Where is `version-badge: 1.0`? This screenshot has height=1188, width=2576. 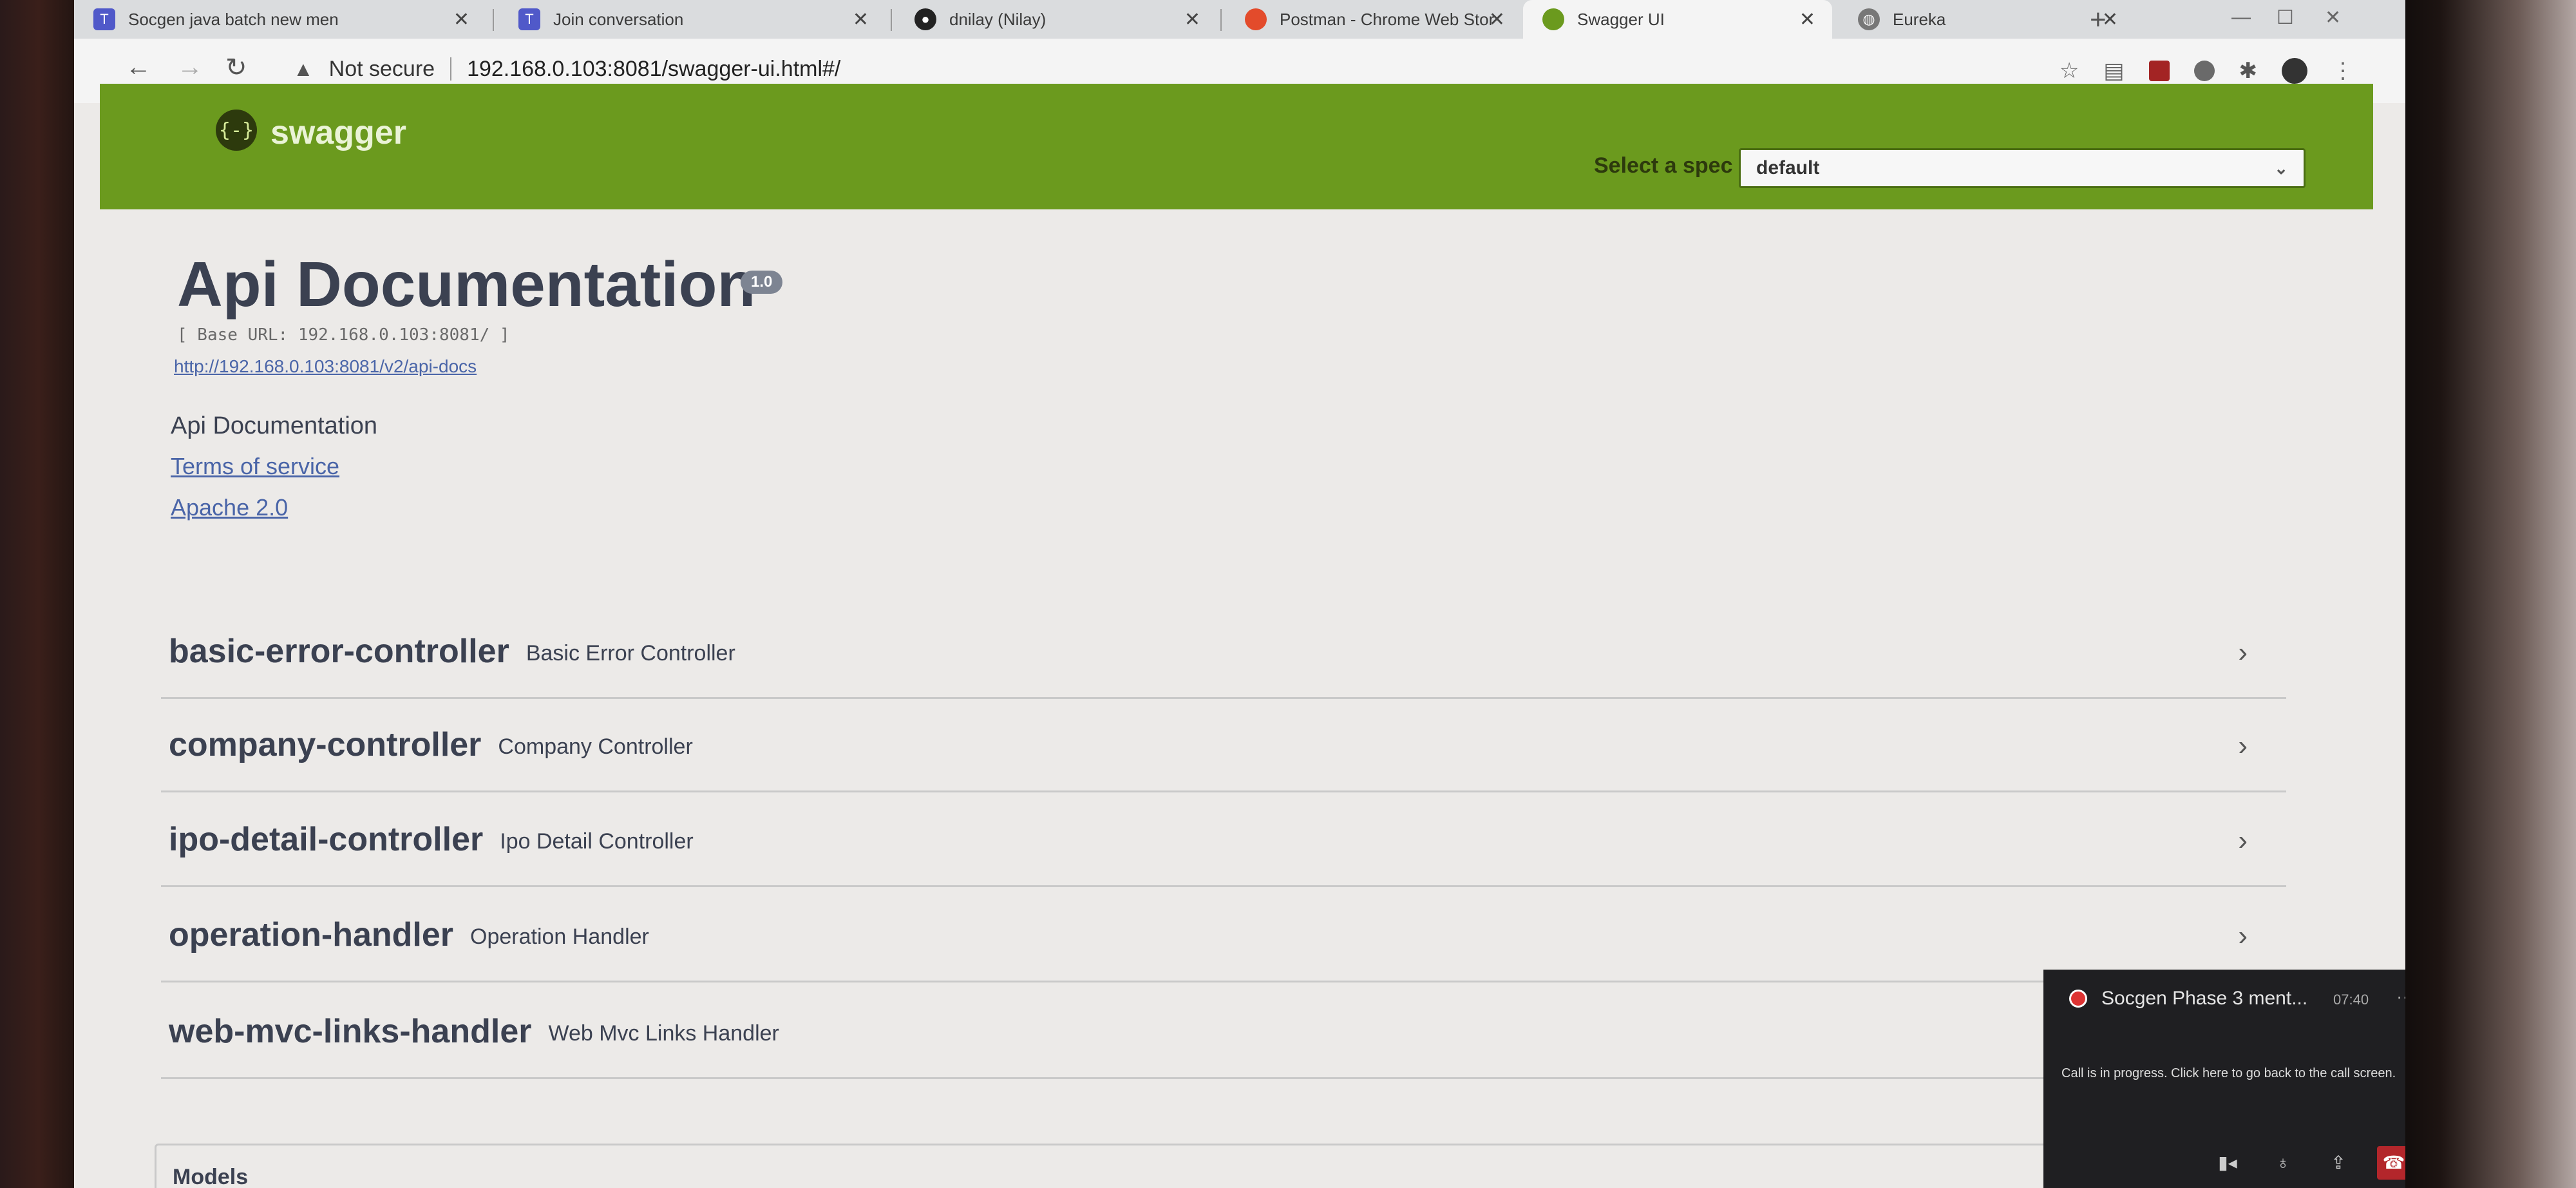 version-badge: 1.0 is located at coordinates (762, 282).